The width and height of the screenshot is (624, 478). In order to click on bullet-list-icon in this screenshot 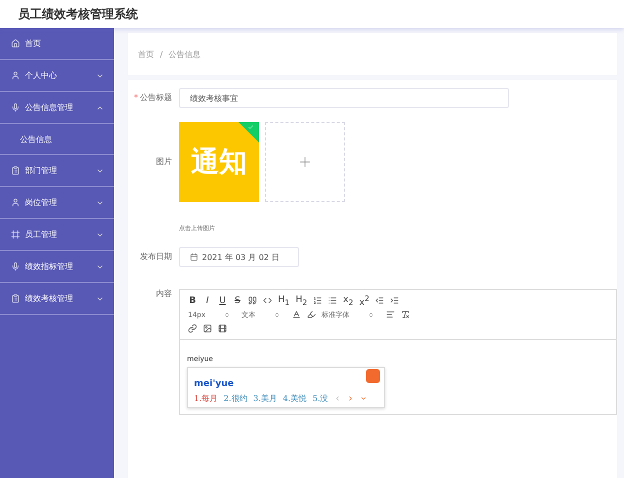, I will do `click(333, 300)`.